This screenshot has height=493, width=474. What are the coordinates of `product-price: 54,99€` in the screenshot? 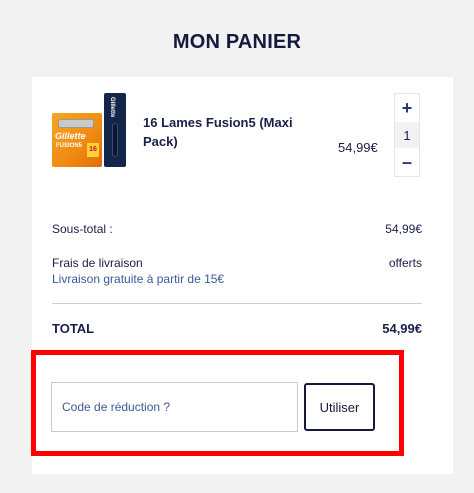 It's located at (358, 147).